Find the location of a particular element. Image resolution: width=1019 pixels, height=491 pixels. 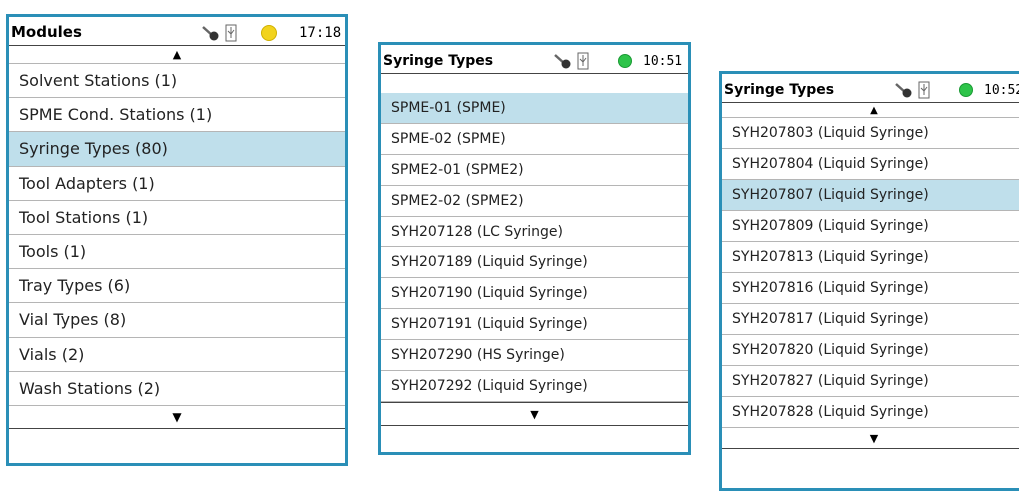

list-item: SPME2-02 (SPME2) is located at coordinates (534, 201).